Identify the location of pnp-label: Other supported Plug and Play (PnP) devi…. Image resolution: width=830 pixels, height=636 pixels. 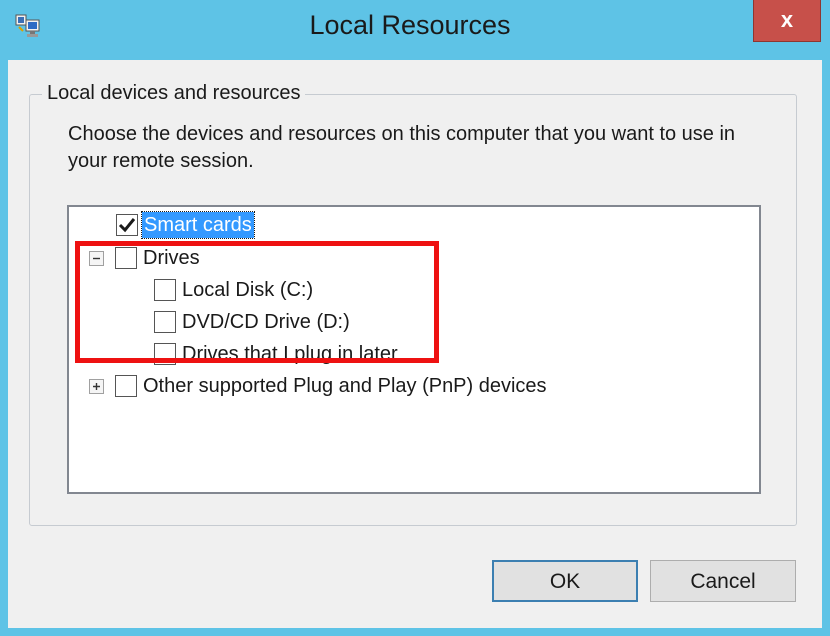
(345, 386).